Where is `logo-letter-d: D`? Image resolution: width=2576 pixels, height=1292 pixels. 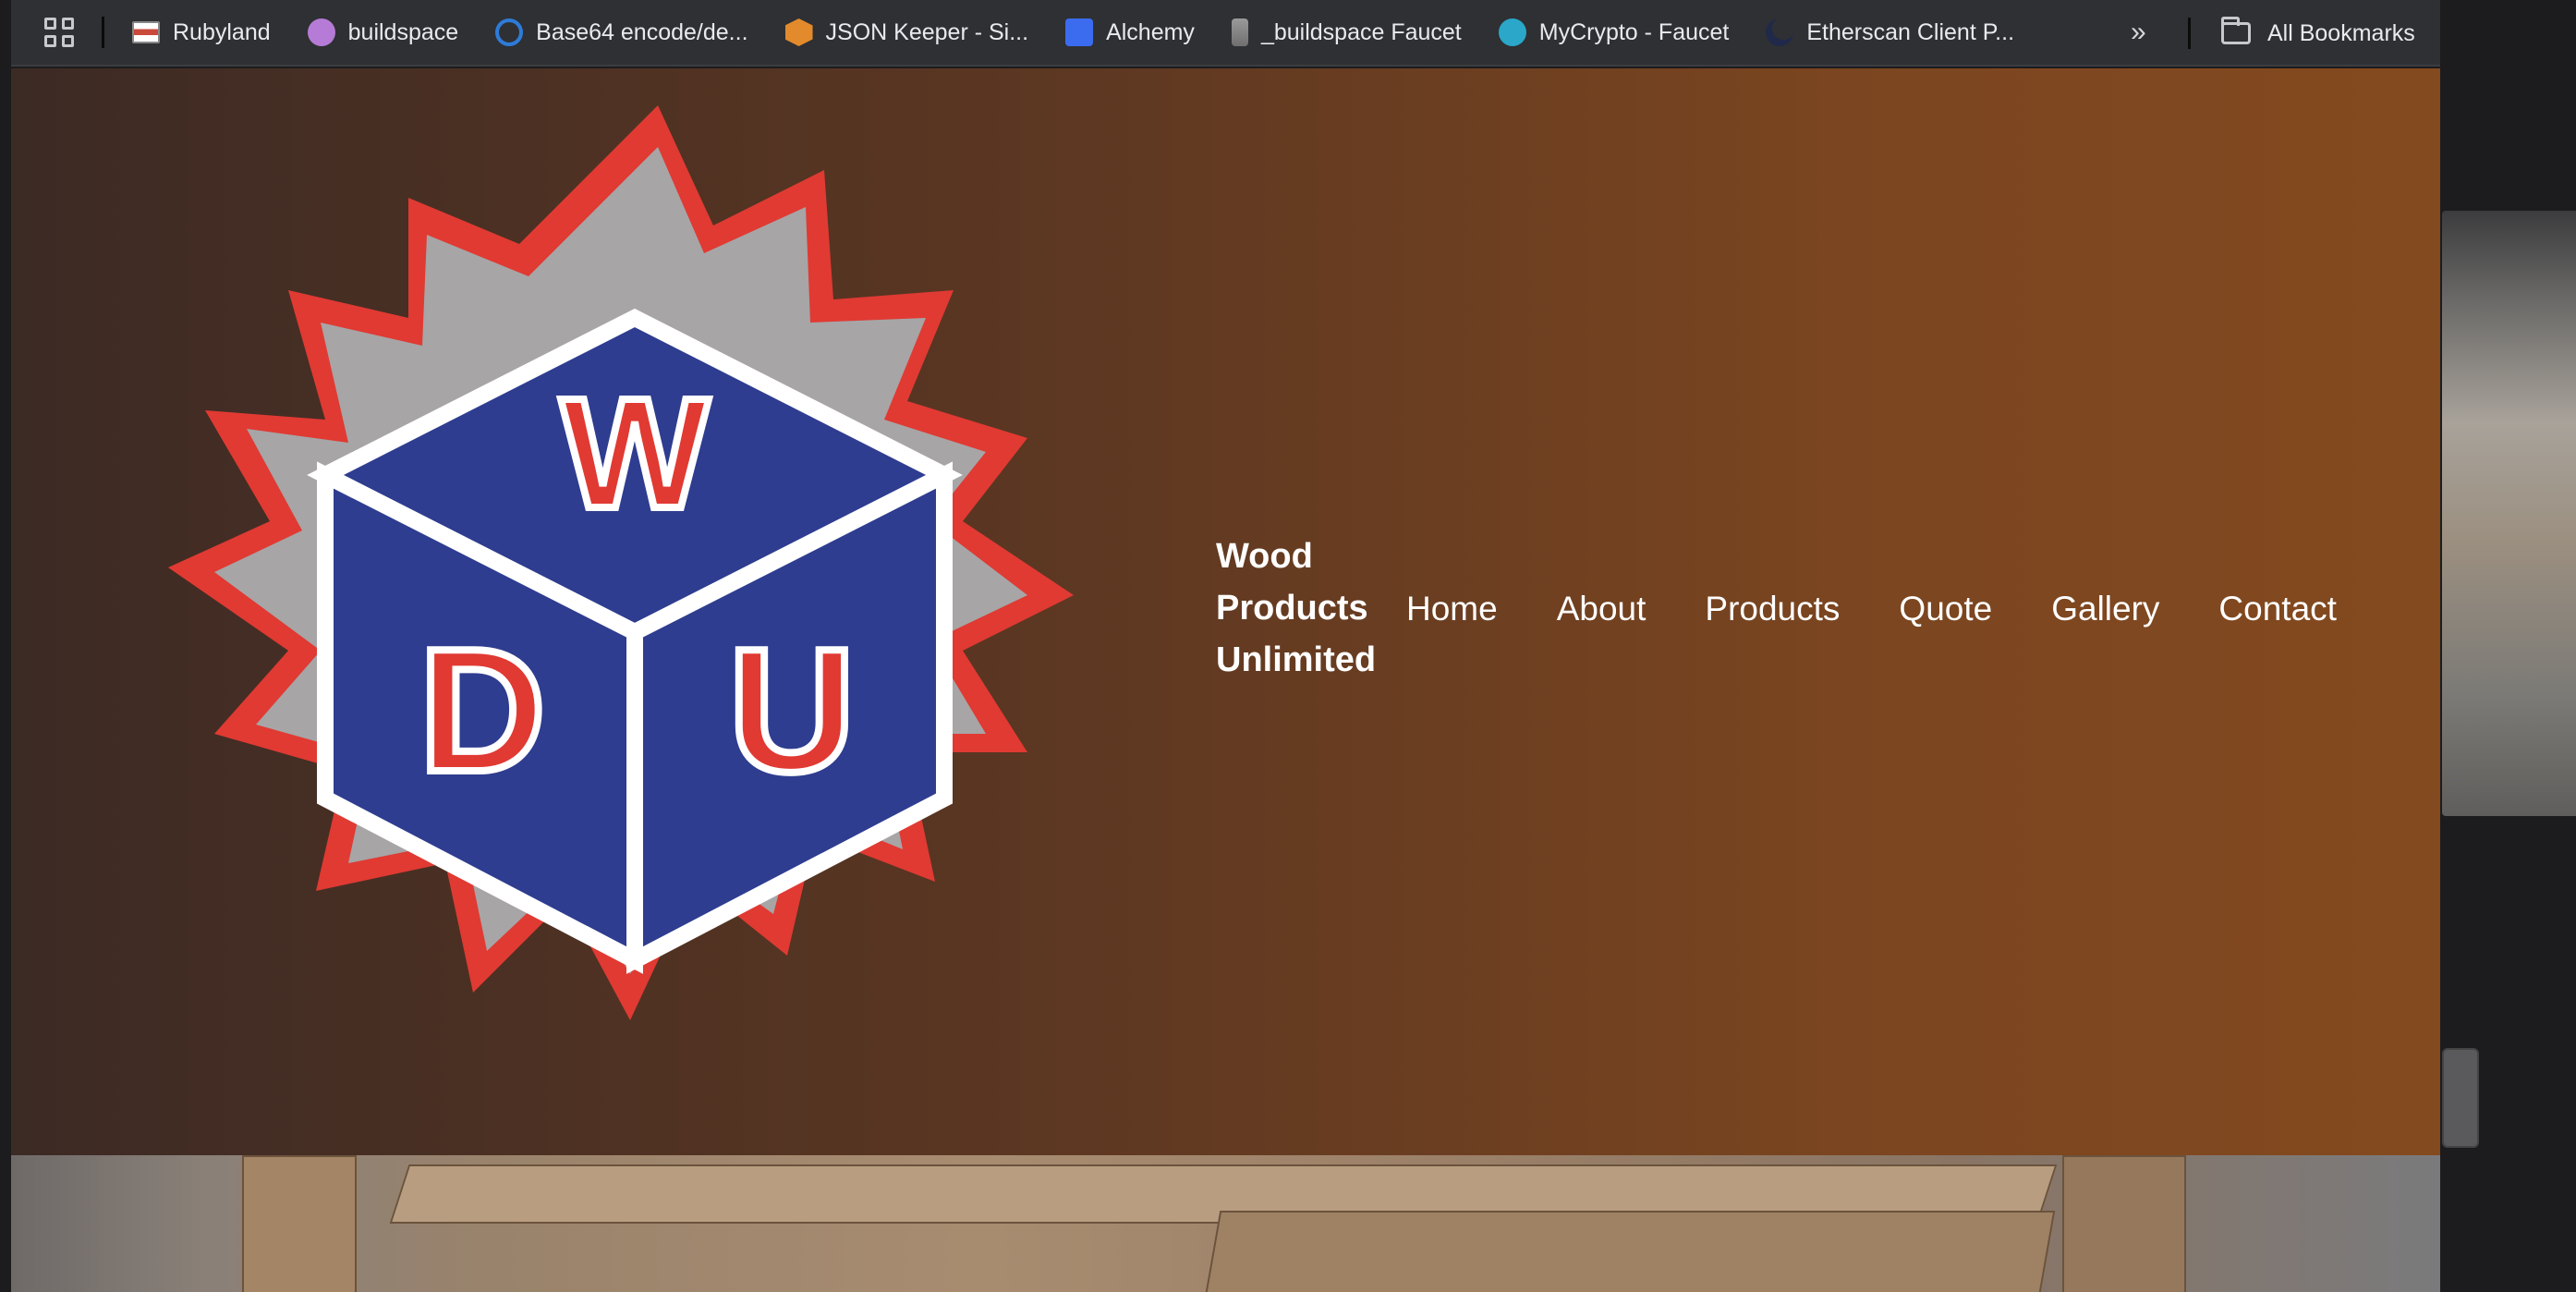 logo-letter-d: D is located at coordinates (482, 711).